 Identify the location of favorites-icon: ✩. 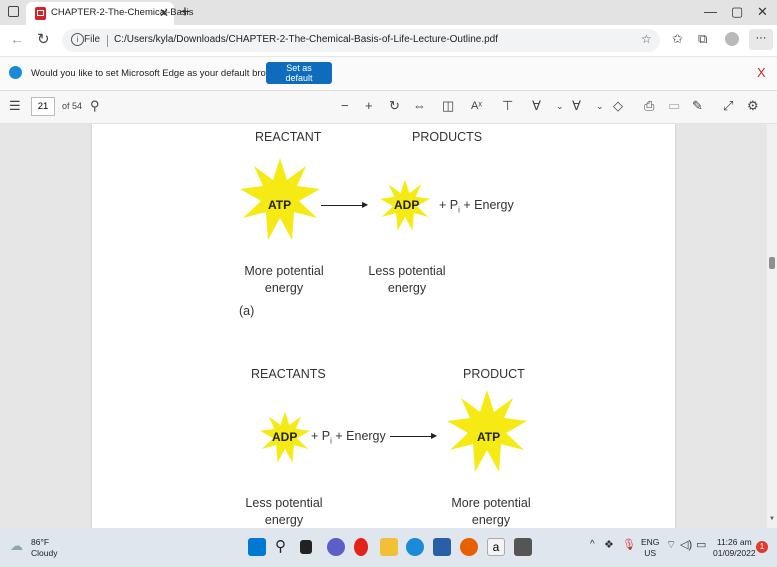
(677, 39).